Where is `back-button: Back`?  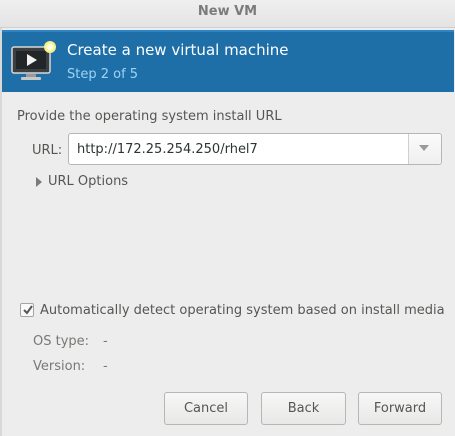
back-button: Back is located at coordinates (303, 408).